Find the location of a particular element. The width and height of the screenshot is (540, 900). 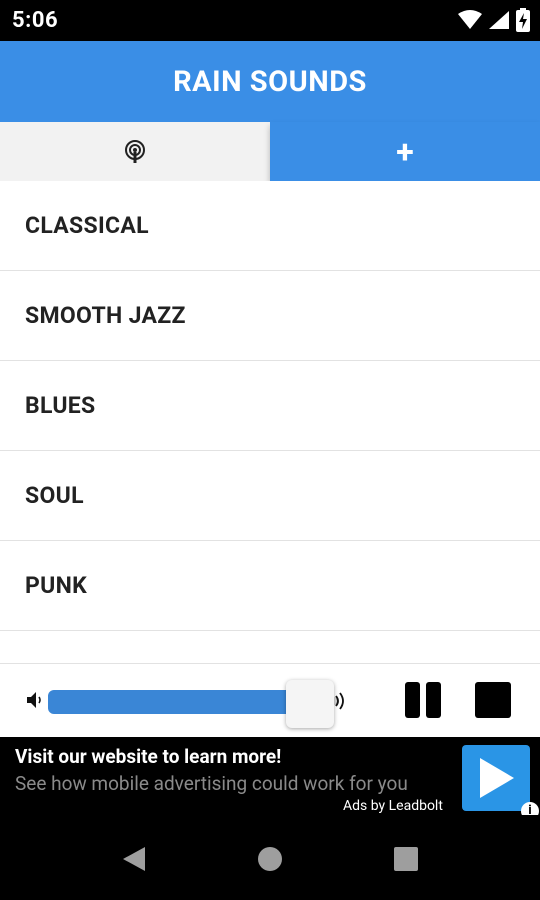

battery-charging-icon is located at coordinates (523, 20).